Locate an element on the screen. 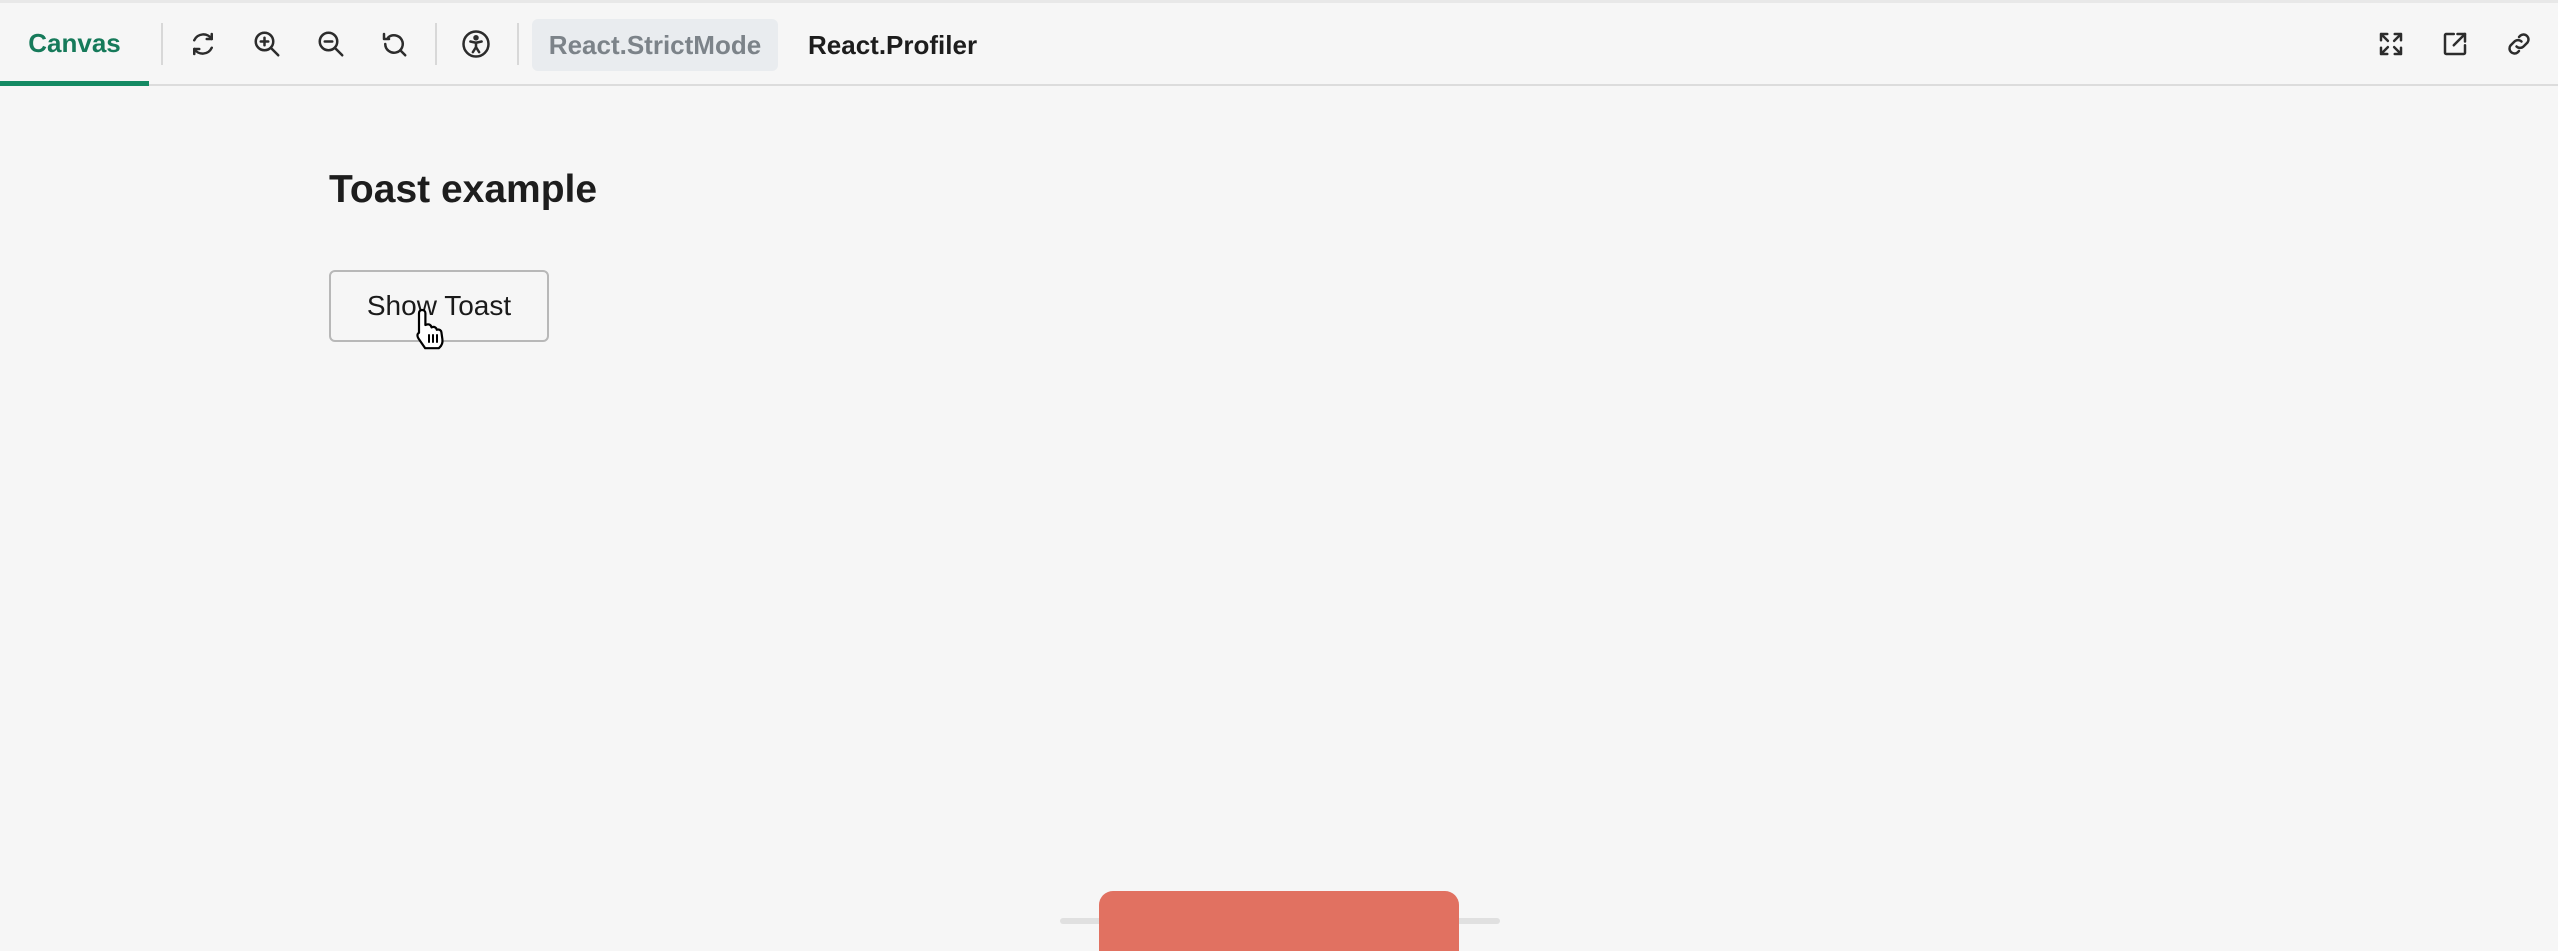 The height and width of the screenshot is (951, 2558). zoom-out-button is located at coordinates (331, 44).